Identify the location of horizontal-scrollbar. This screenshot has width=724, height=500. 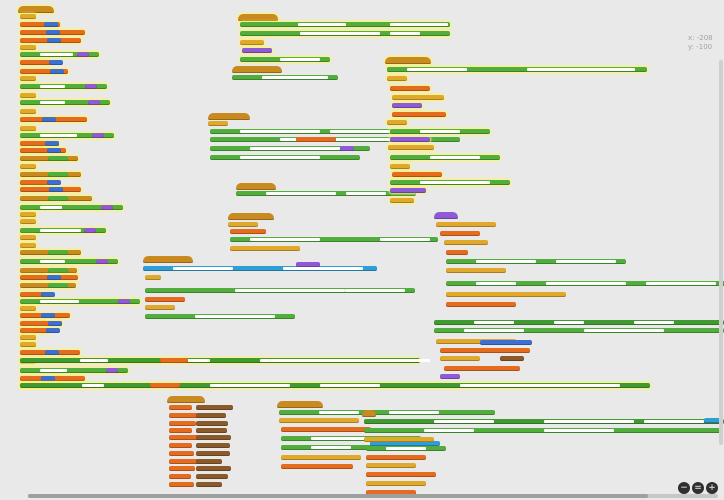
(373, 496).